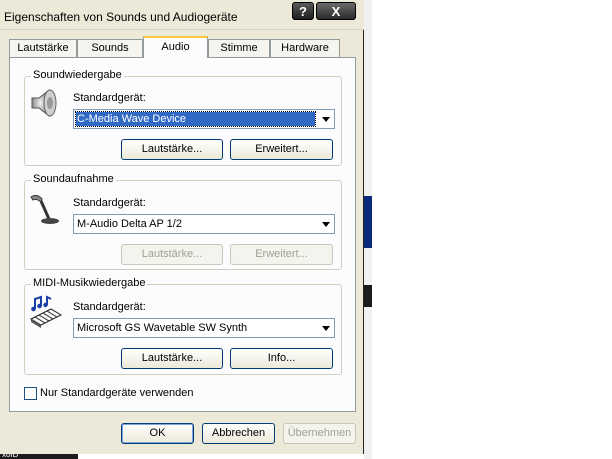 This screenshot has height=459, width=612. Describe the element at coordinates (175, 47) in the screenshot. I see `tab-audio: Audio` at that location.